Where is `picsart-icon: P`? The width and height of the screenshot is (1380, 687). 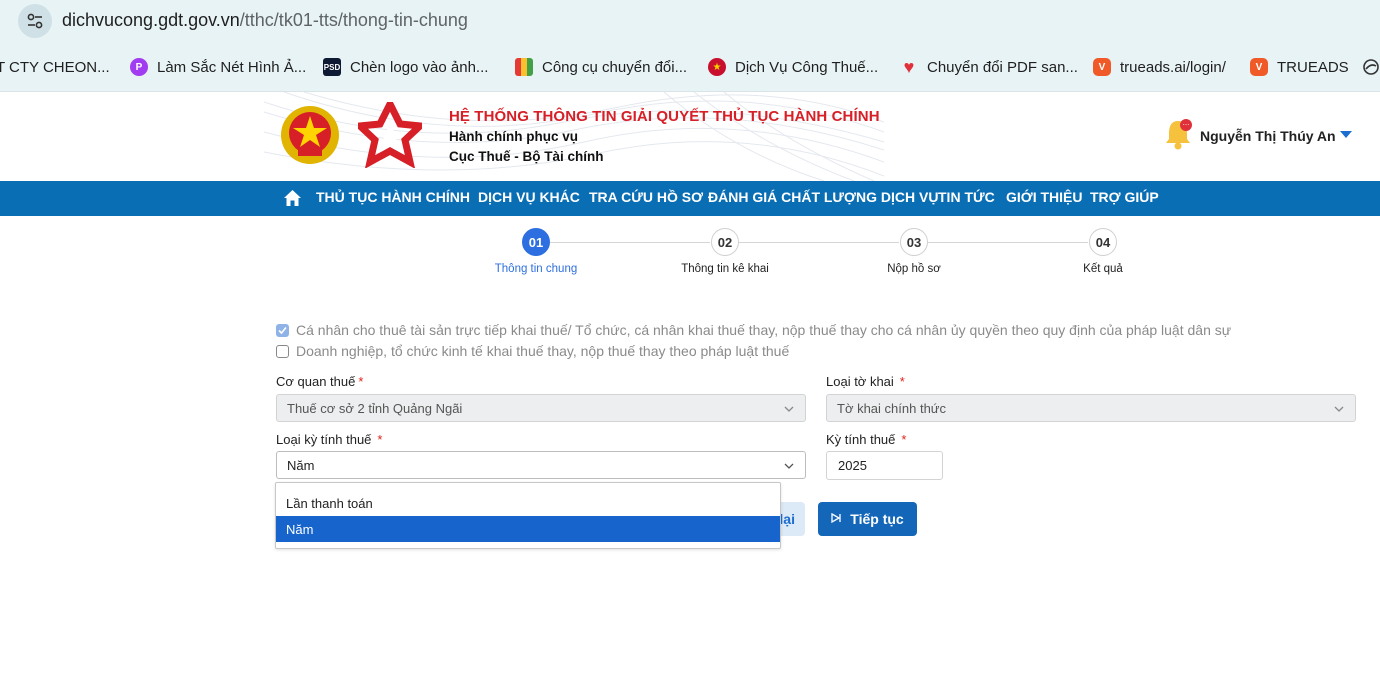 picsart-icon: P is located at coordinates (139, 67).